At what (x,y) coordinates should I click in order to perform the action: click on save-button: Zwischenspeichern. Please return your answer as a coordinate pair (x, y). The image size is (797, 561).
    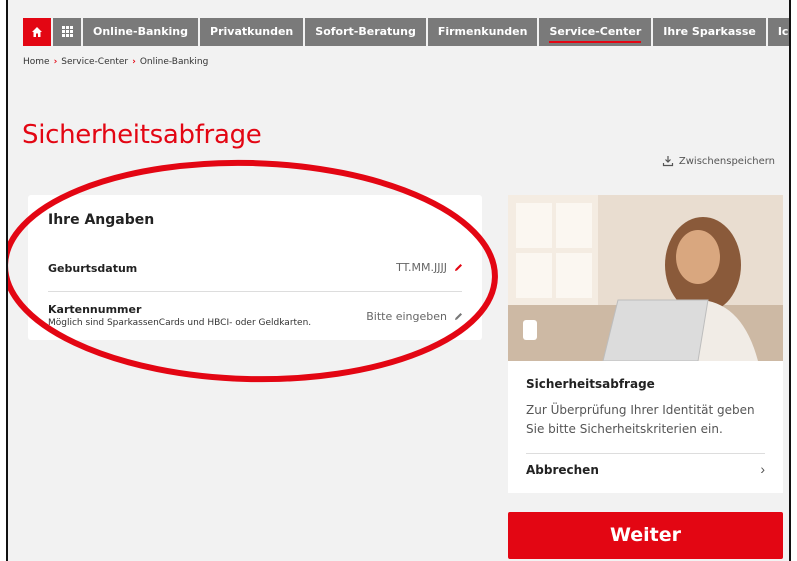
    Looking at the image, I should click on (718, 161).